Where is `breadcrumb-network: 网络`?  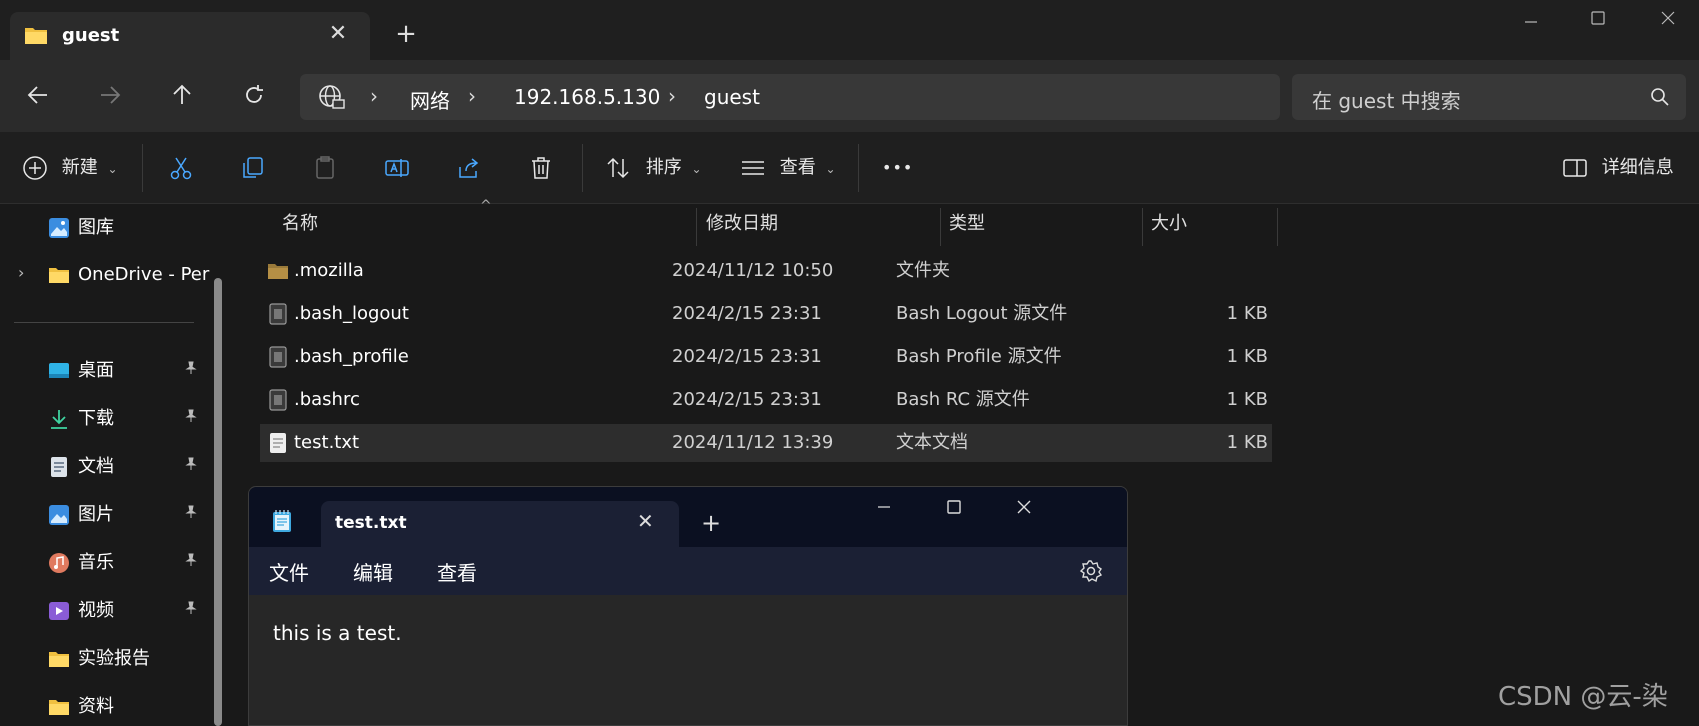
breadcrumb-network: 网络 is located at coordinates (430, 99).